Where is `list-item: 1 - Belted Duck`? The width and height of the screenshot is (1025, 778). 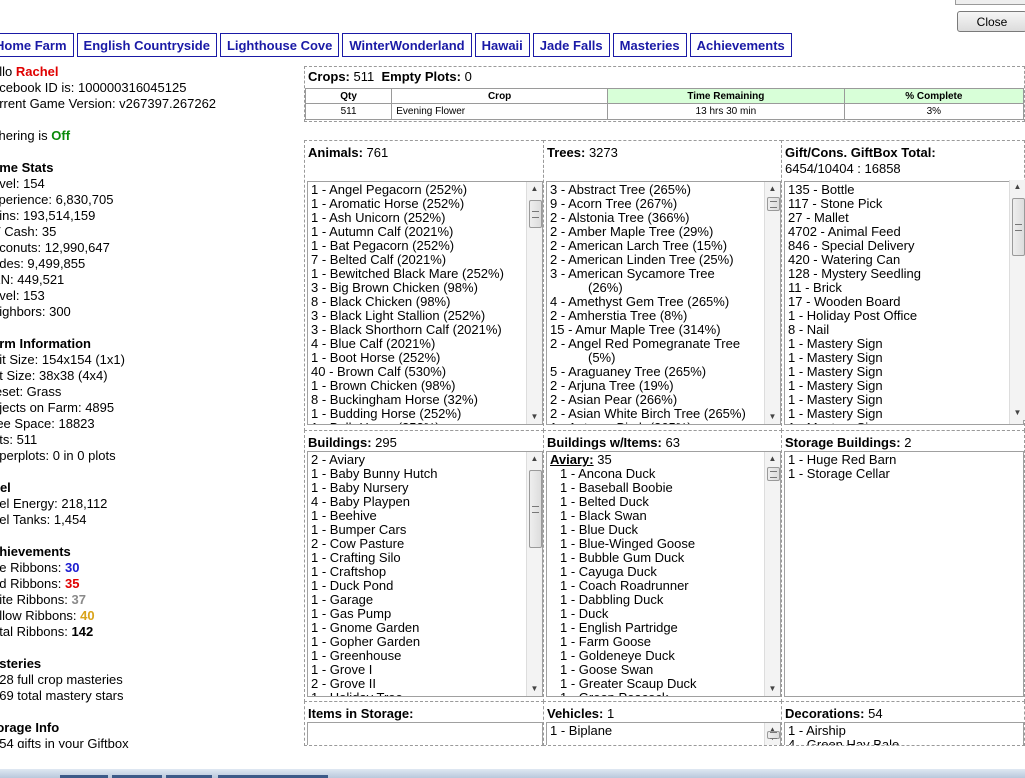
list-item: 1 - Belted Duck is located at coordinates (604, 501).